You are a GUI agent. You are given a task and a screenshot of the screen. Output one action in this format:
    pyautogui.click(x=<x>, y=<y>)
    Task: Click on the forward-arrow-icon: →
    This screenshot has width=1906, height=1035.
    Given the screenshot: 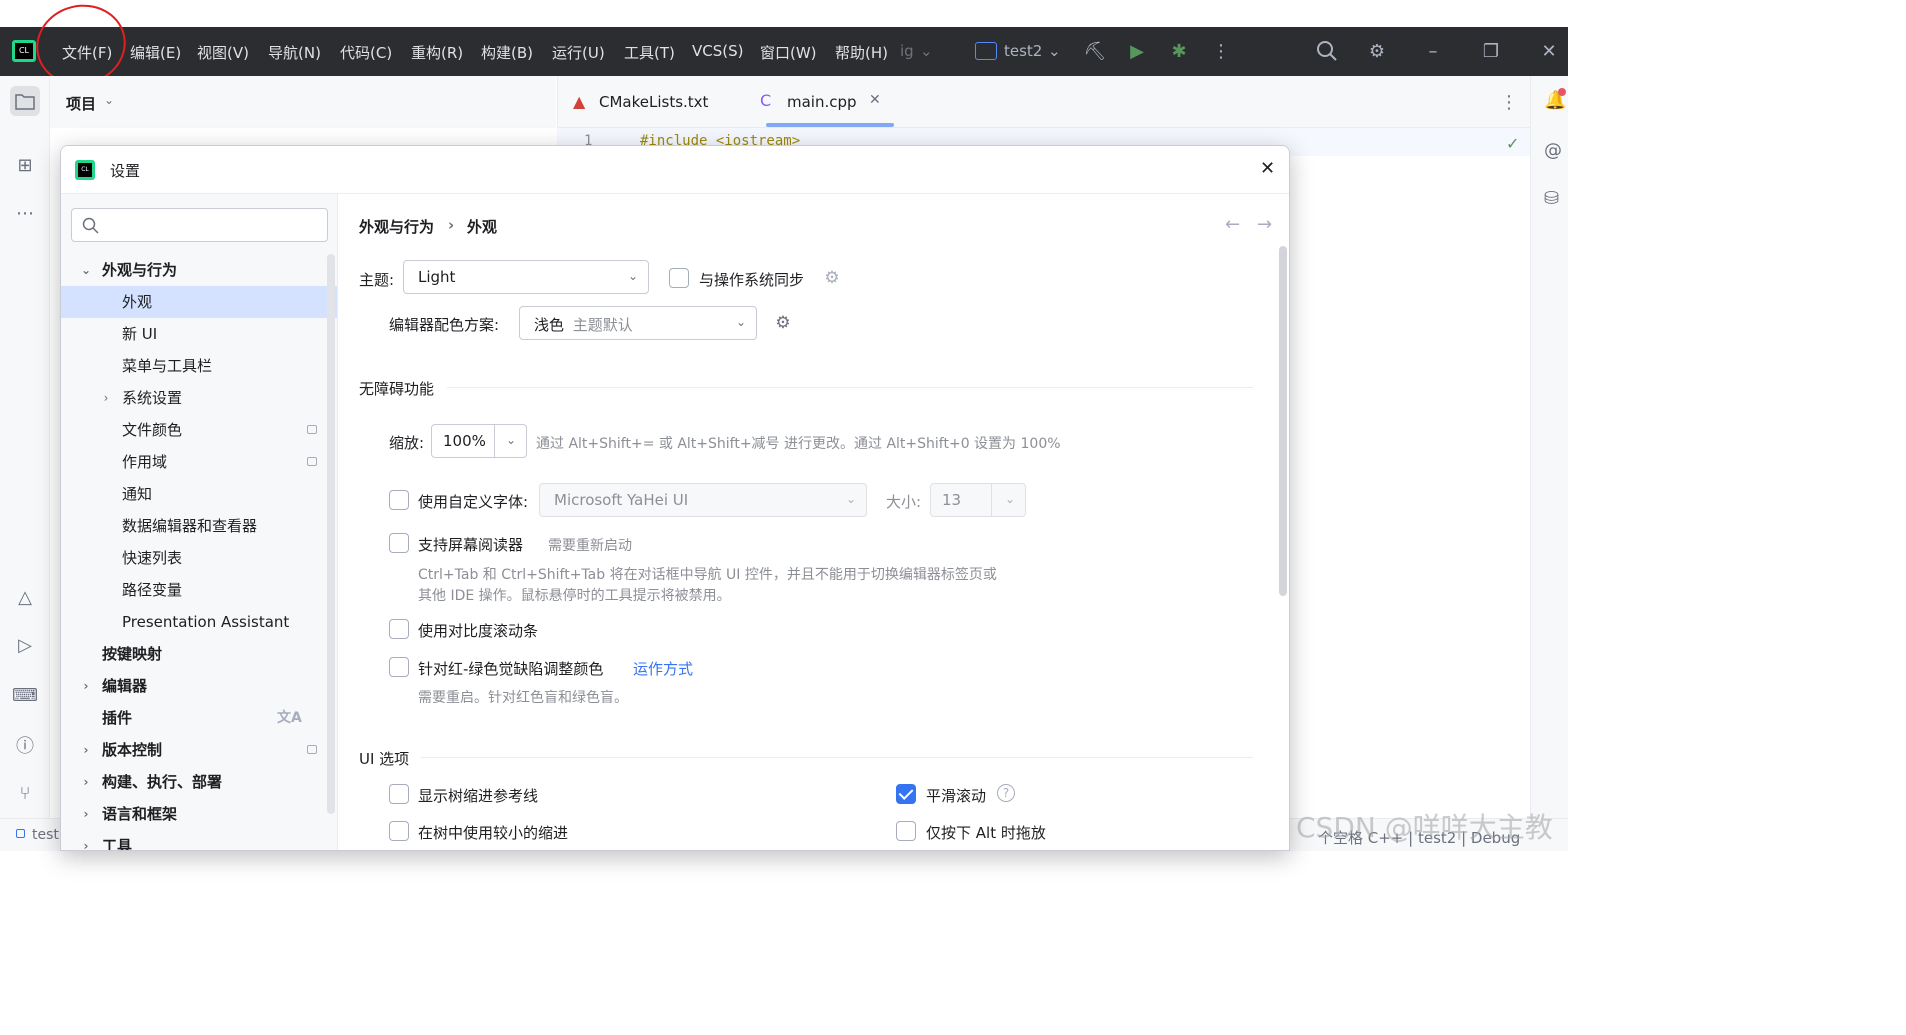 What is the action you would take?
    pyautogui.click(x=1264, y=224)
    